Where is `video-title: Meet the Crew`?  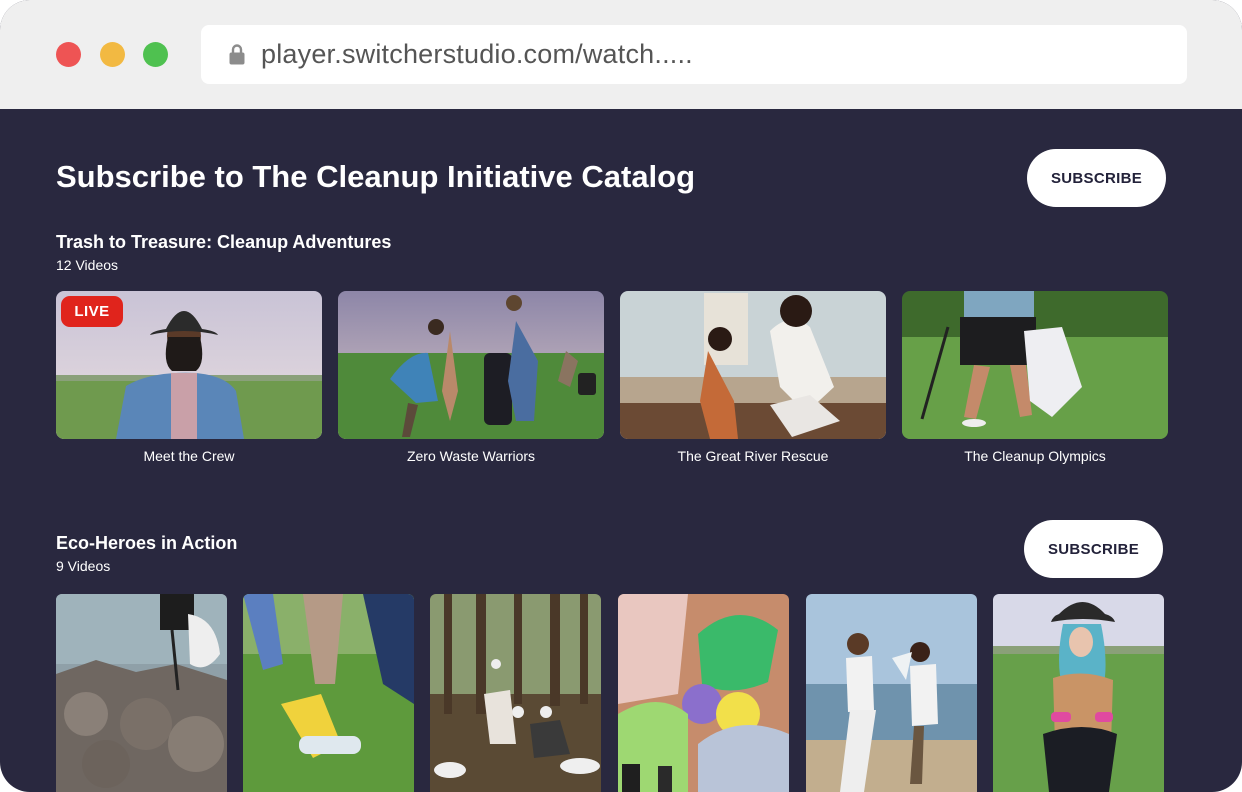
video-title: Meet the Crew is located at coordinates (189, 456).